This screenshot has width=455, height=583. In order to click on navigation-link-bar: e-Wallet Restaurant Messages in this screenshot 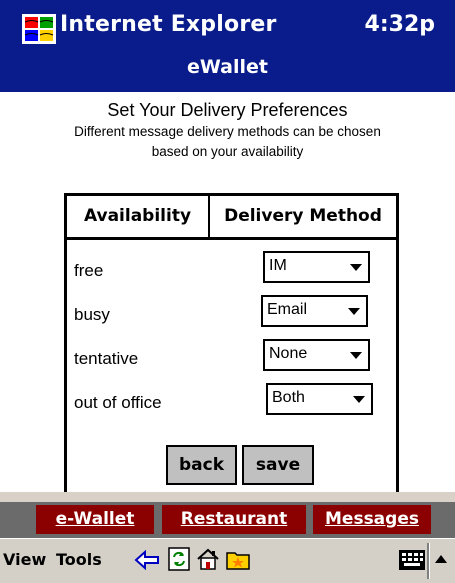, I will do `click(227, 515)`.